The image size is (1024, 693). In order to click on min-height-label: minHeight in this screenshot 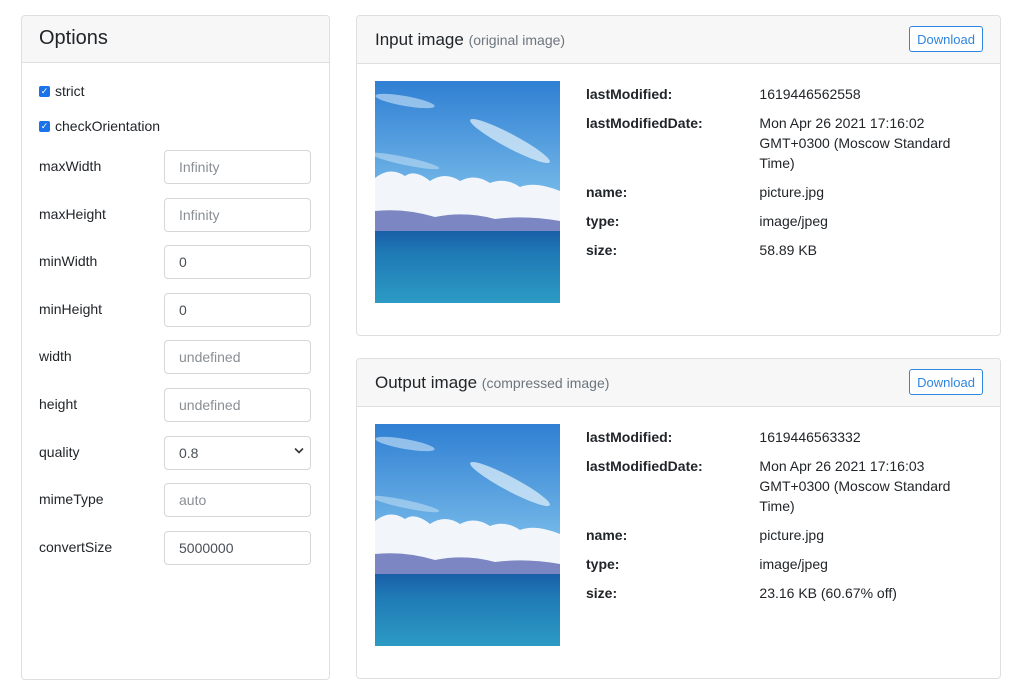, I will do `click(71, 309)`.